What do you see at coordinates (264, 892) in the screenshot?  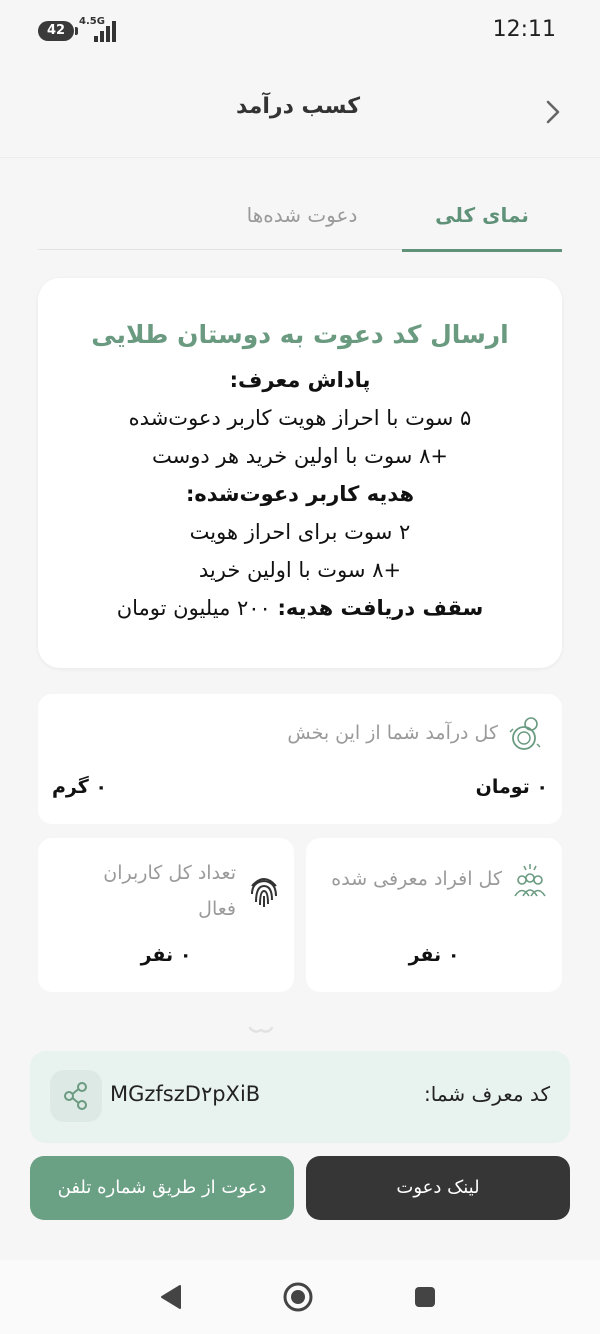 I see `fingerprint-icon` at bounding box center [264, 892].